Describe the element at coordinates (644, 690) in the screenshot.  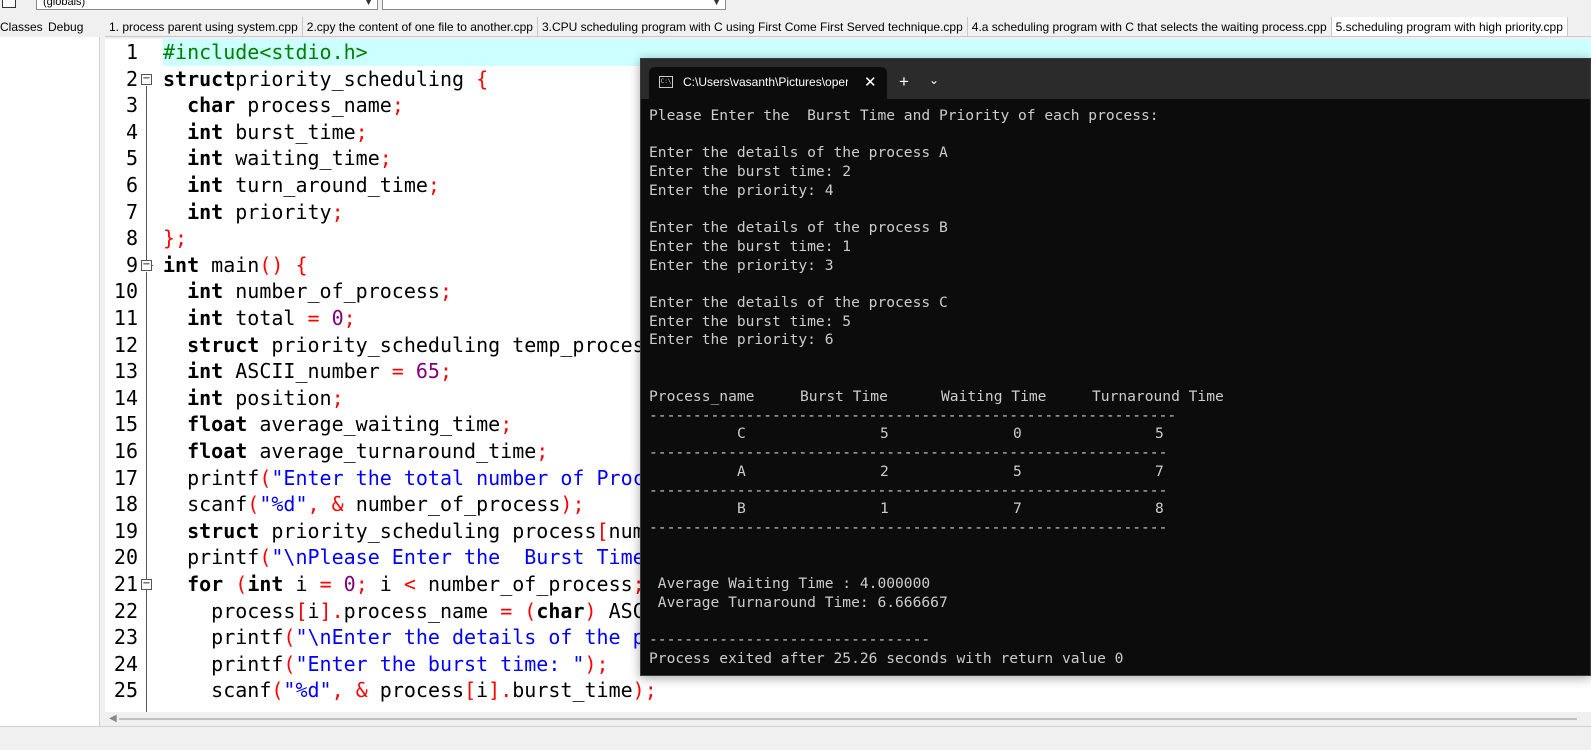
I see `code-token: );` at that location.